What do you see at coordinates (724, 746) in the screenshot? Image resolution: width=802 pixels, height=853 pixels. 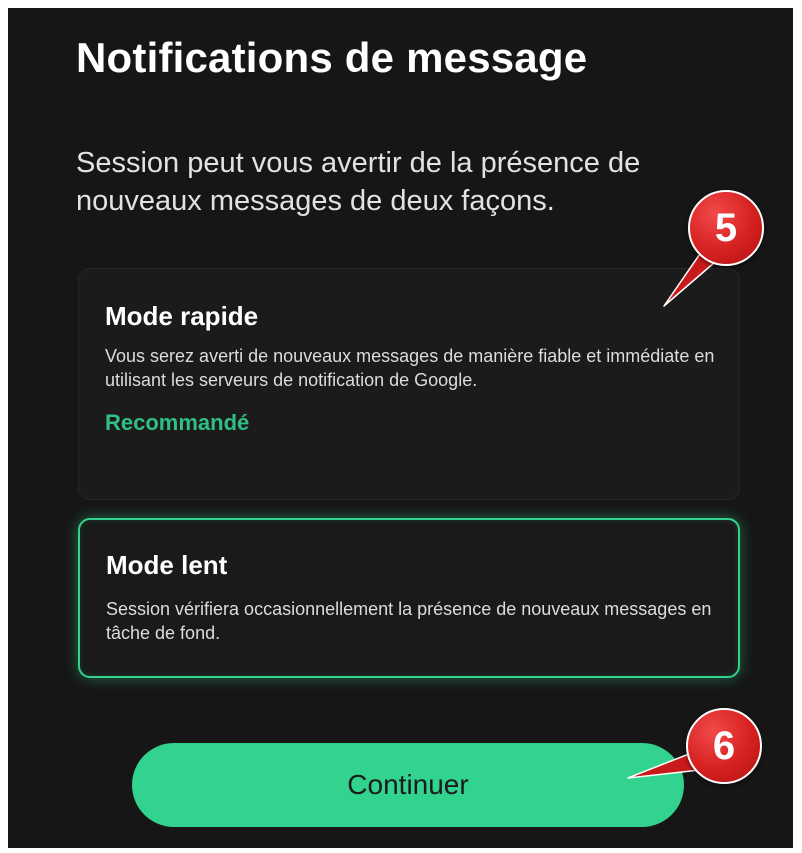 I see `callout-badge-6: 6` at bounding box center [724, 746].